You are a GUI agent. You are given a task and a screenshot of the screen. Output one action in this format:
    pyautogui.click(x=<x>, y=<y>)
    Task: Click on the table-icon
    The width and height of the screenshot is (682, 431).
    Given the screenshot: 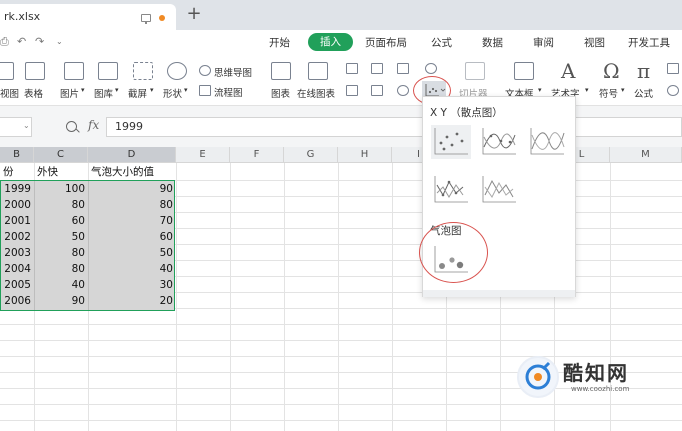 What is the action you would take?
    pyautogui.click(x=35, y=71)
    